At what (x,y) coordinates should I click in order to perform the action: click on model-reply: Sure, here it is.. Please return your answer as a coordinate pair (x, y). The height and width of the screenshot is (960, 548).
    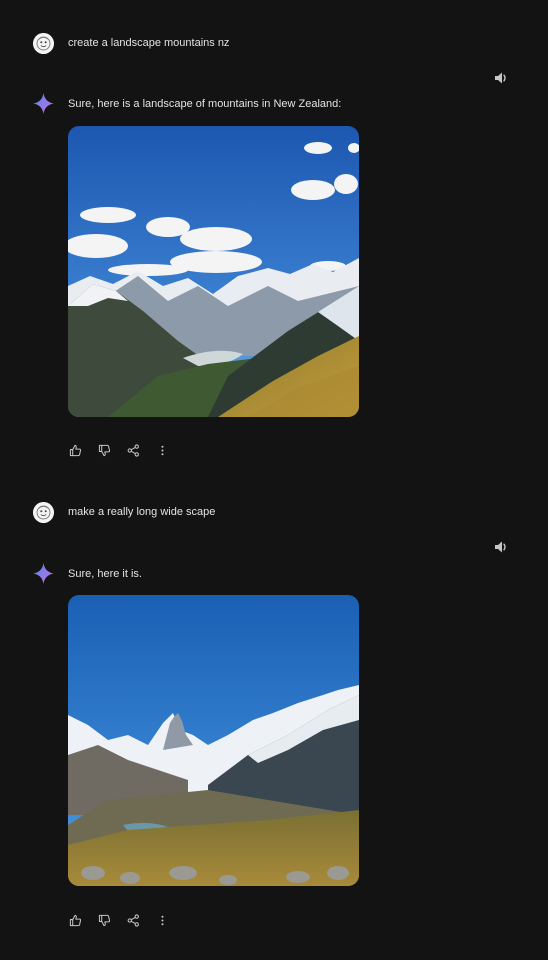
    Looking at the image, I should click on (105, 574).